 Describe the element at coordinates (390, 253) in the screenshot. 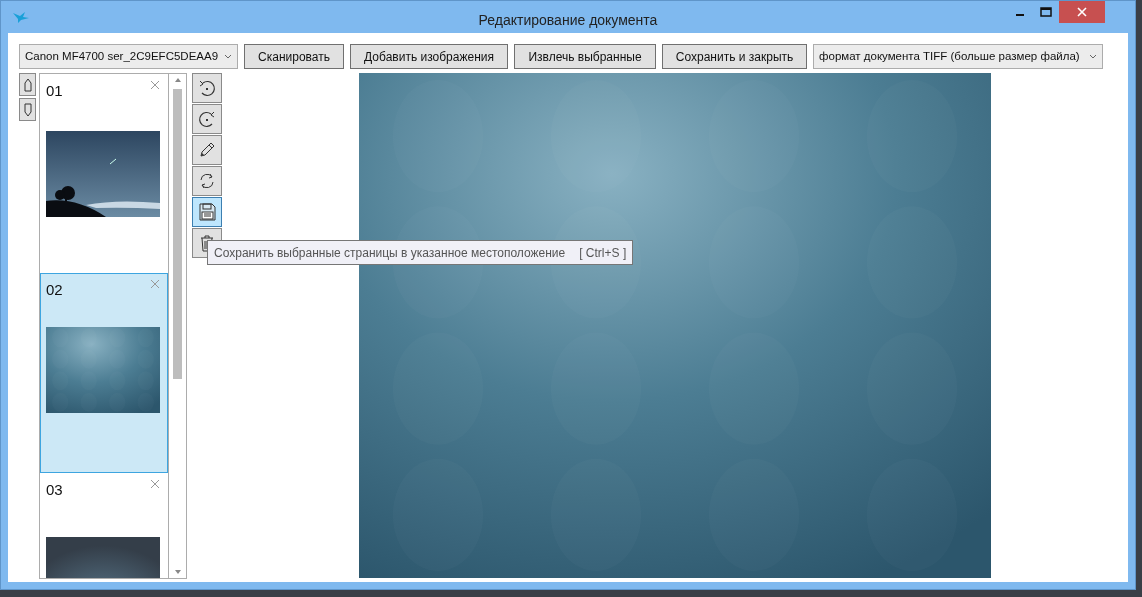

I see `tooltip-text: Сохранить выбранные страницы в указанное местоположение` at that location.